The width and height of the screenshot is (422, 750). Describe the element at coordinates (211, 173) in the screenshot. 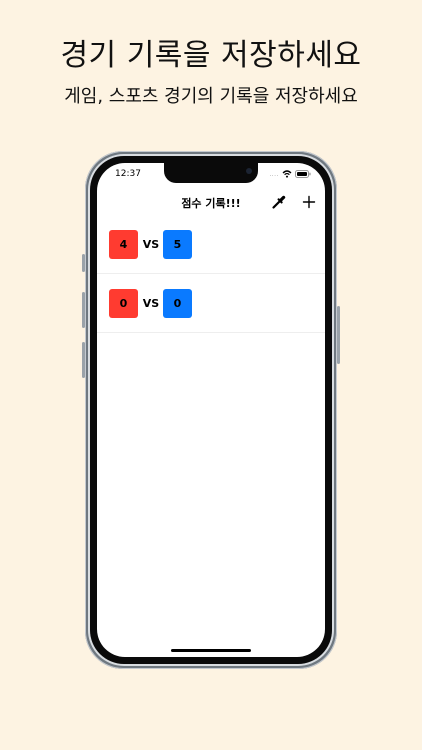

I see `notch` at that location.